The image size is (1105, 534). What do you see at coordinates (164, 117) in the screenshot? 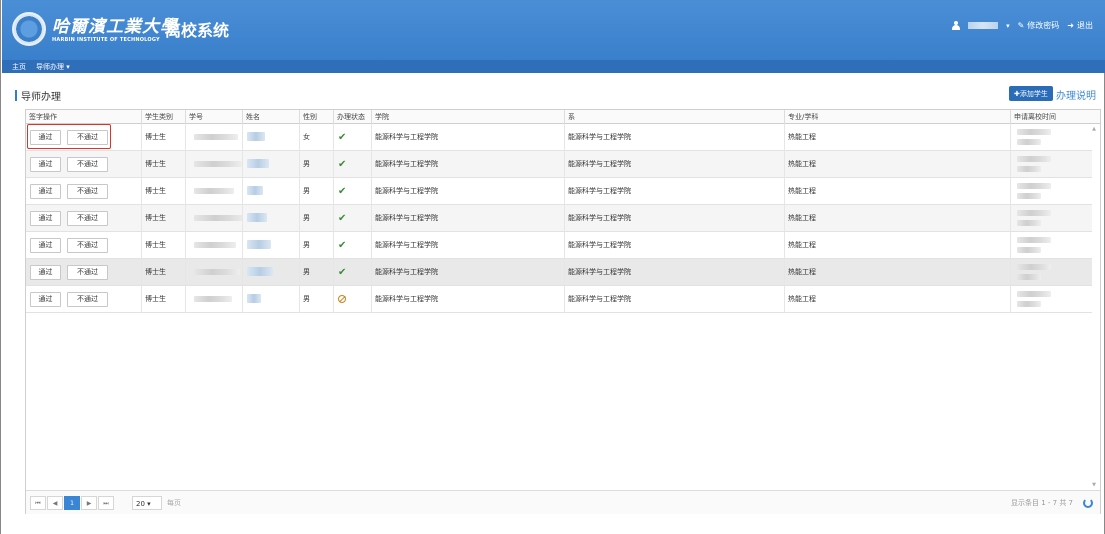
I see `column-header: 学生类别` at bounding box center [164, 117].